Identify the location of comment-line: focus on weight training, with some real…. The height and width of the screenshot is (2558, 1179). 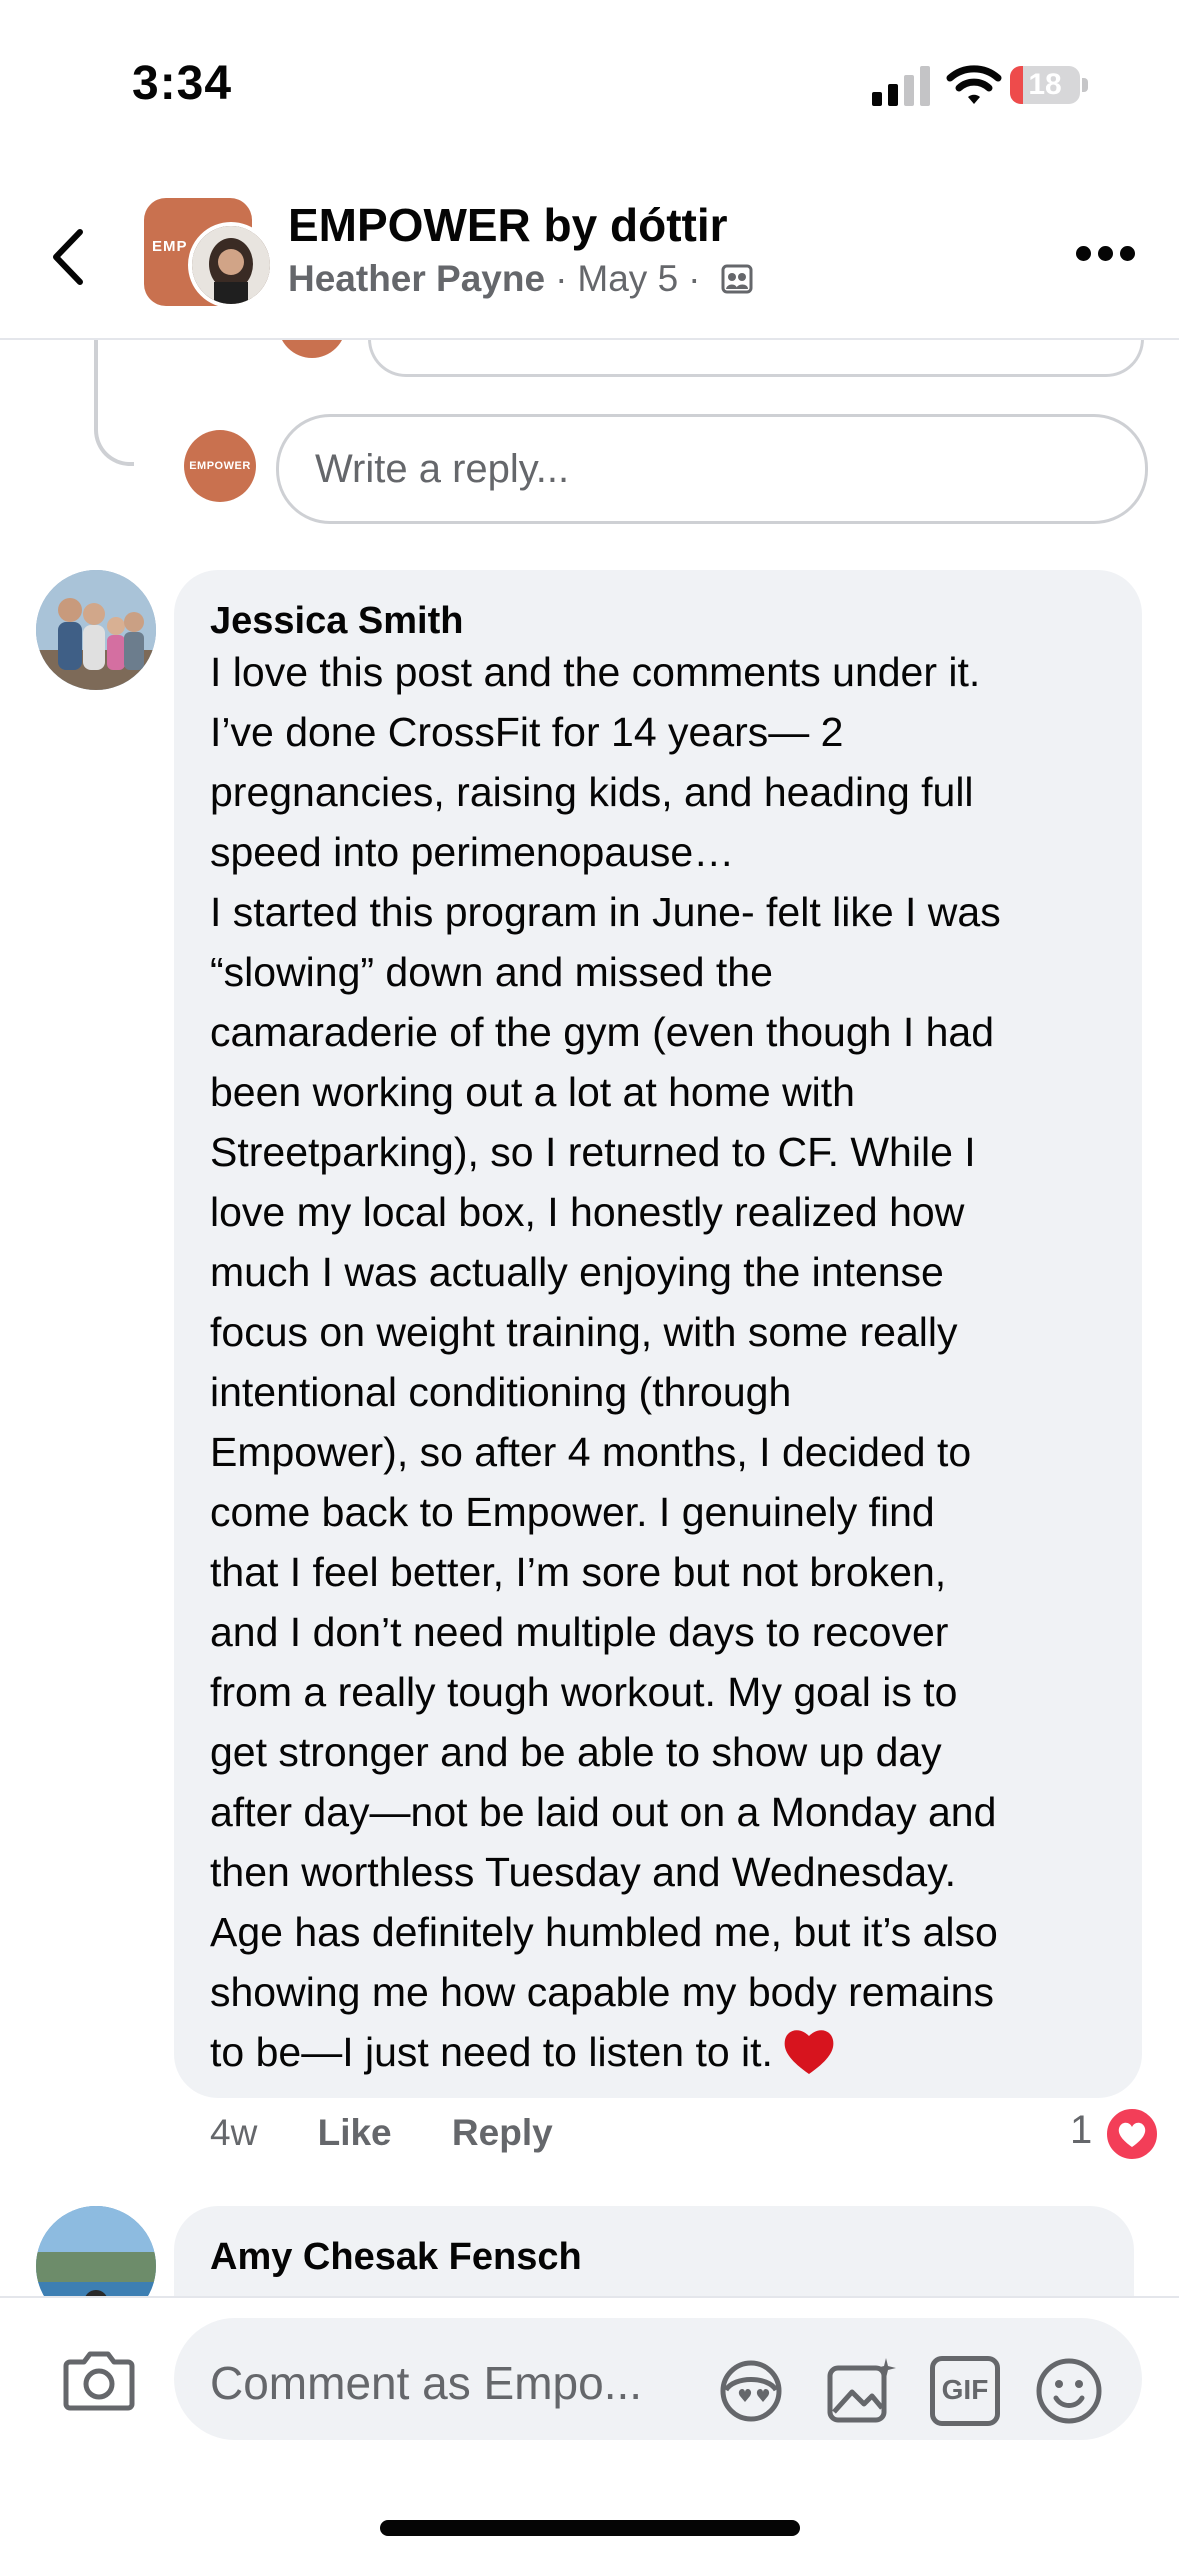
(584, 1332).